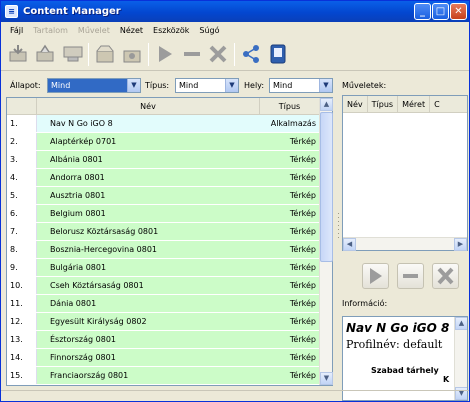 Image resolution: width=470 pixels, height=402 pixels. What do you see at coordinates (326, 187) in the screenshot?
I see `scrollbar-thumb` at bounding box center [326, 187].